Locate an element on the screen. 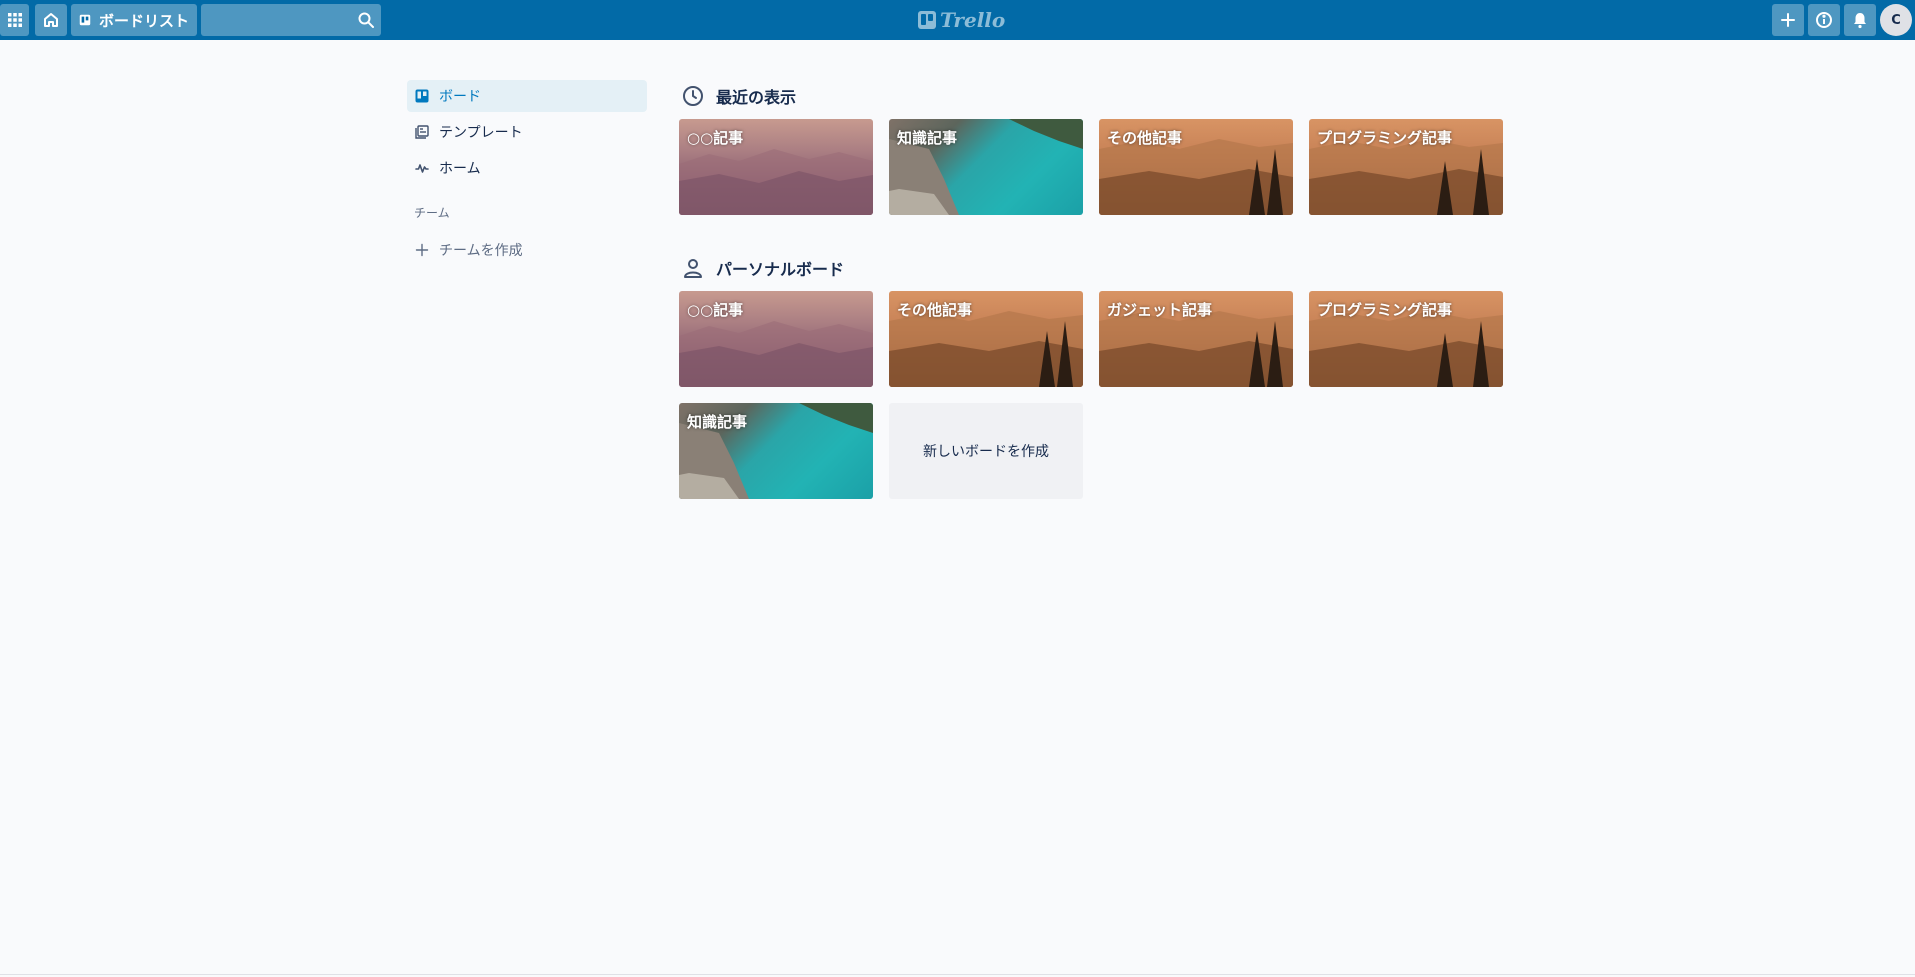 The image size is (1915, 977). recent-section-header: 最近の表示 is located at coordinates (739, 96).